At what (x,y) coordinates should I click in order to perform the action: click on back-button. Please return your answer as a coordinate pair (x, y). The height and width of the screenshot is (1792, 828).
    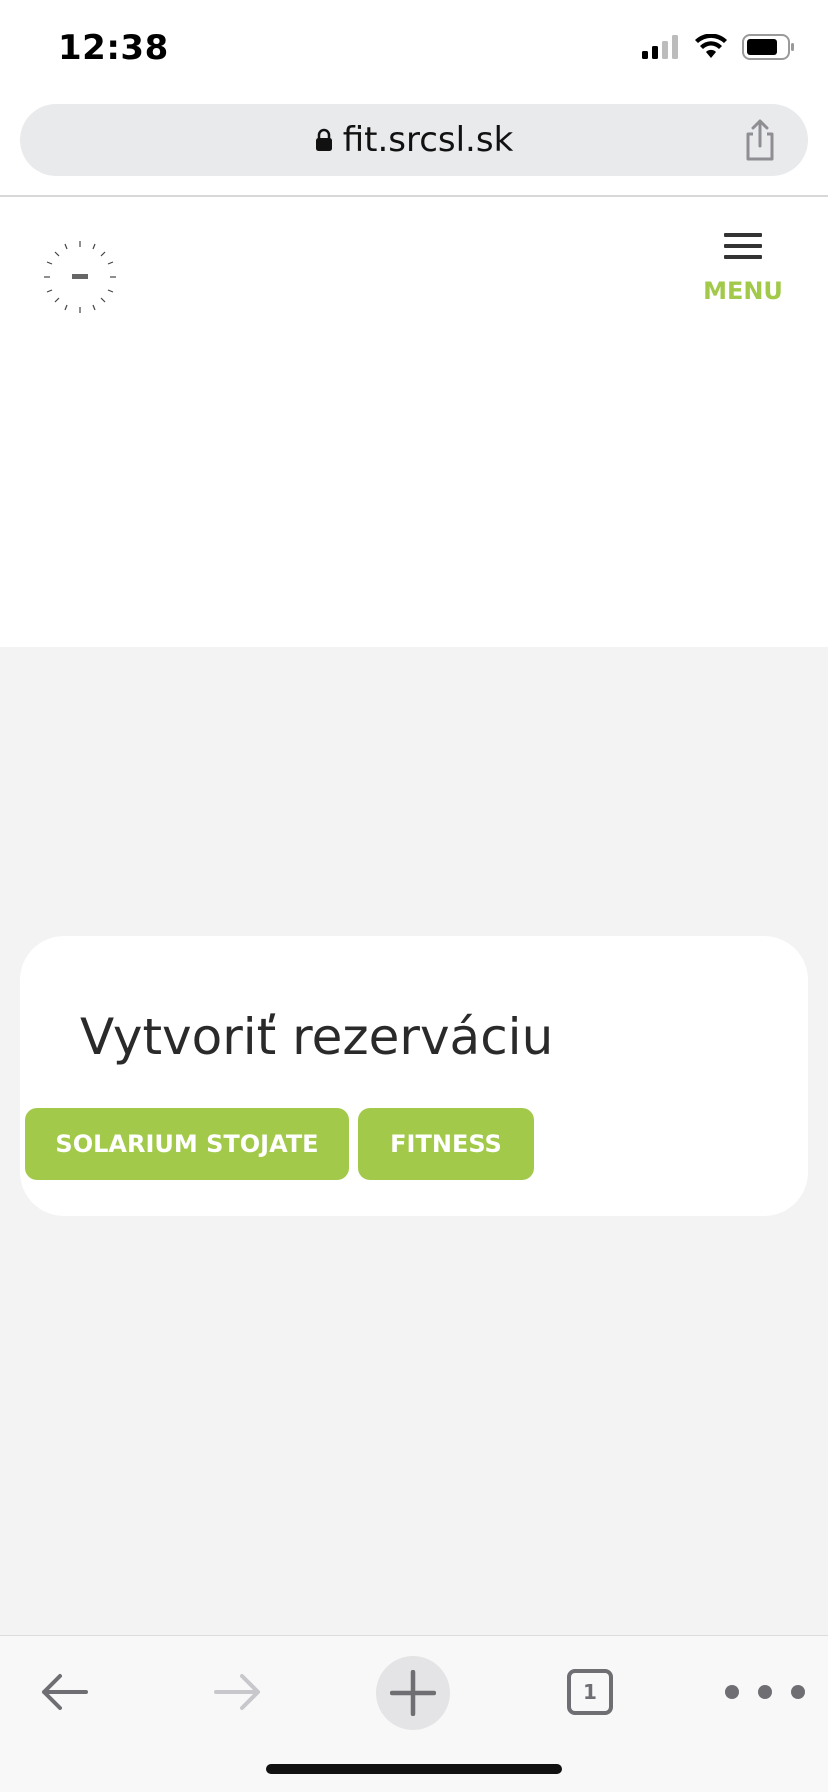
    Looking at the image, I should click on (64, 1692).